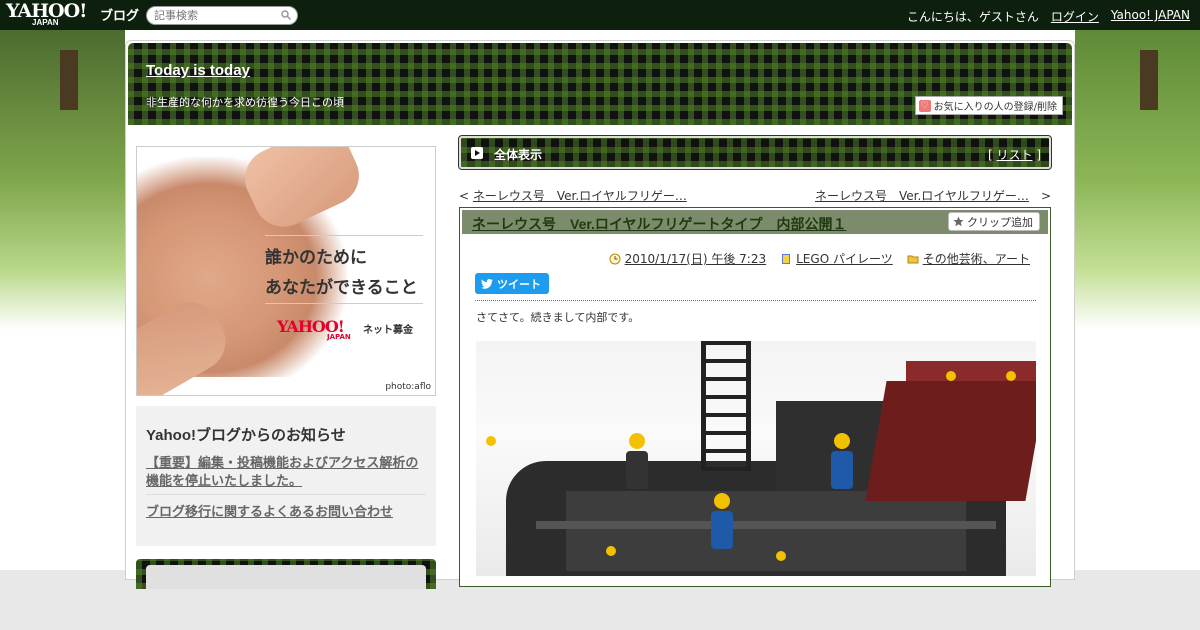  I want to click on heart-icon: ♡, so click(924, 105).